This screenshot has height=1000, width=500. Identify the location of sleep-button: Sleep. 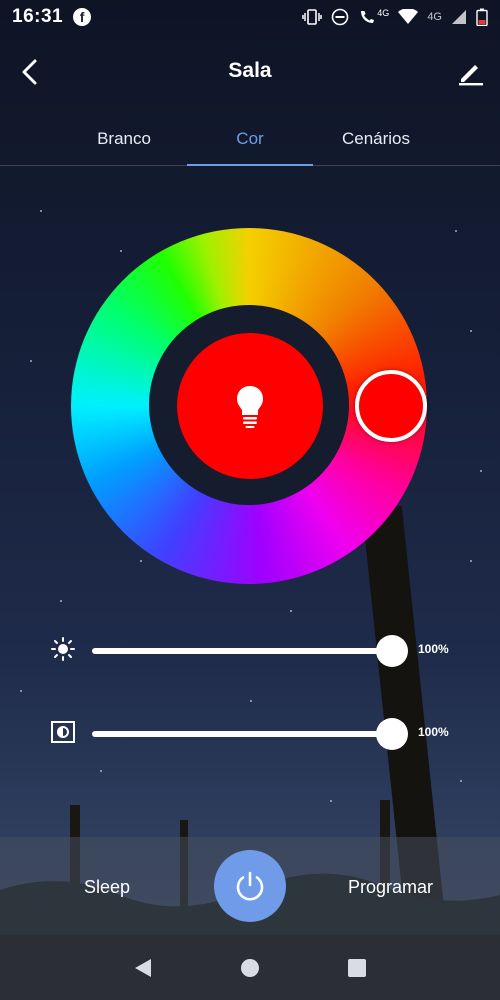
(107, 887).